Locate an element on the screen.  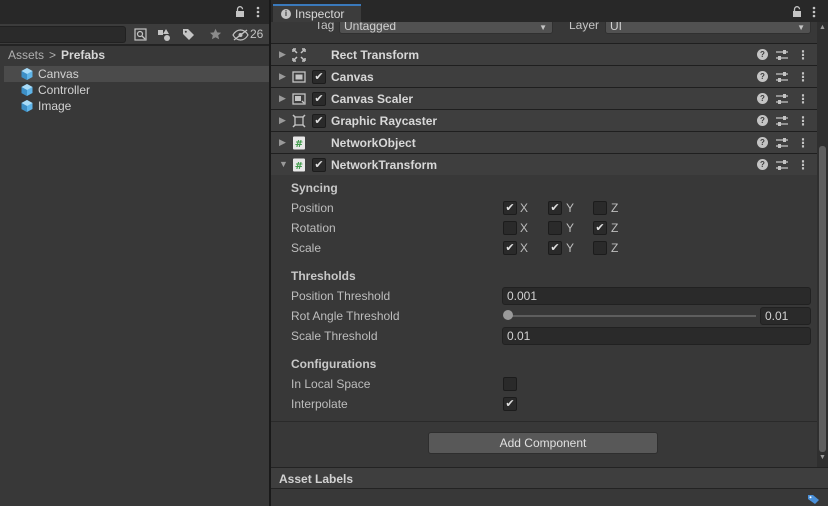
add-component-button: Add Component is located at coordinates (543, 443).